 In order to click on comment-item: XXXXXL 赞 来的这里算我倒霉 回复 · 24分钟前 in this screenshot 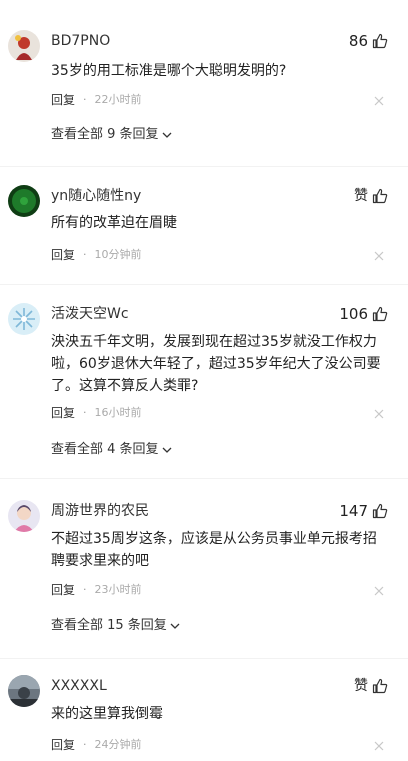, I will do `click(204, 710)`.